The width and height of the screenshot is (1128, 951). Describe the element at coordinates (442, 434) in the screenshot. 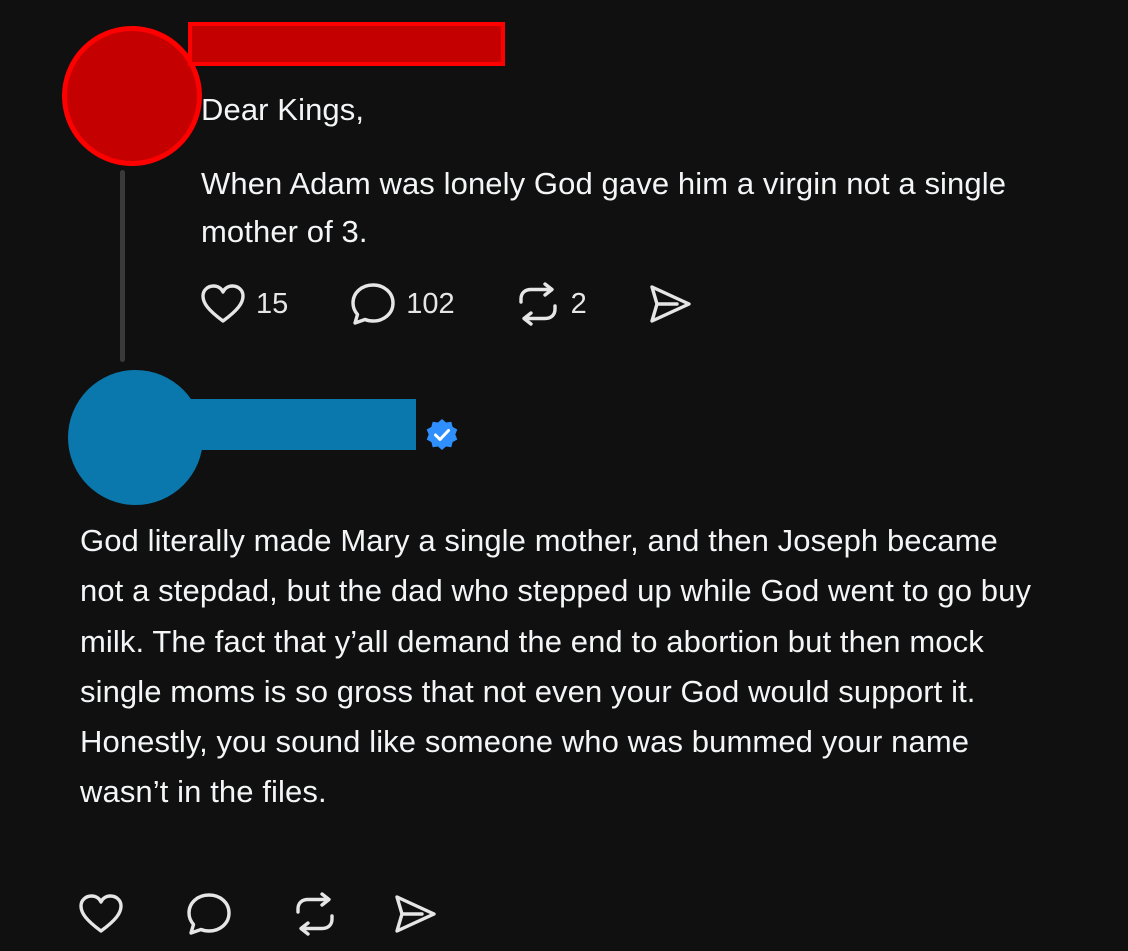

I see `verified-badge-icon` at that location.